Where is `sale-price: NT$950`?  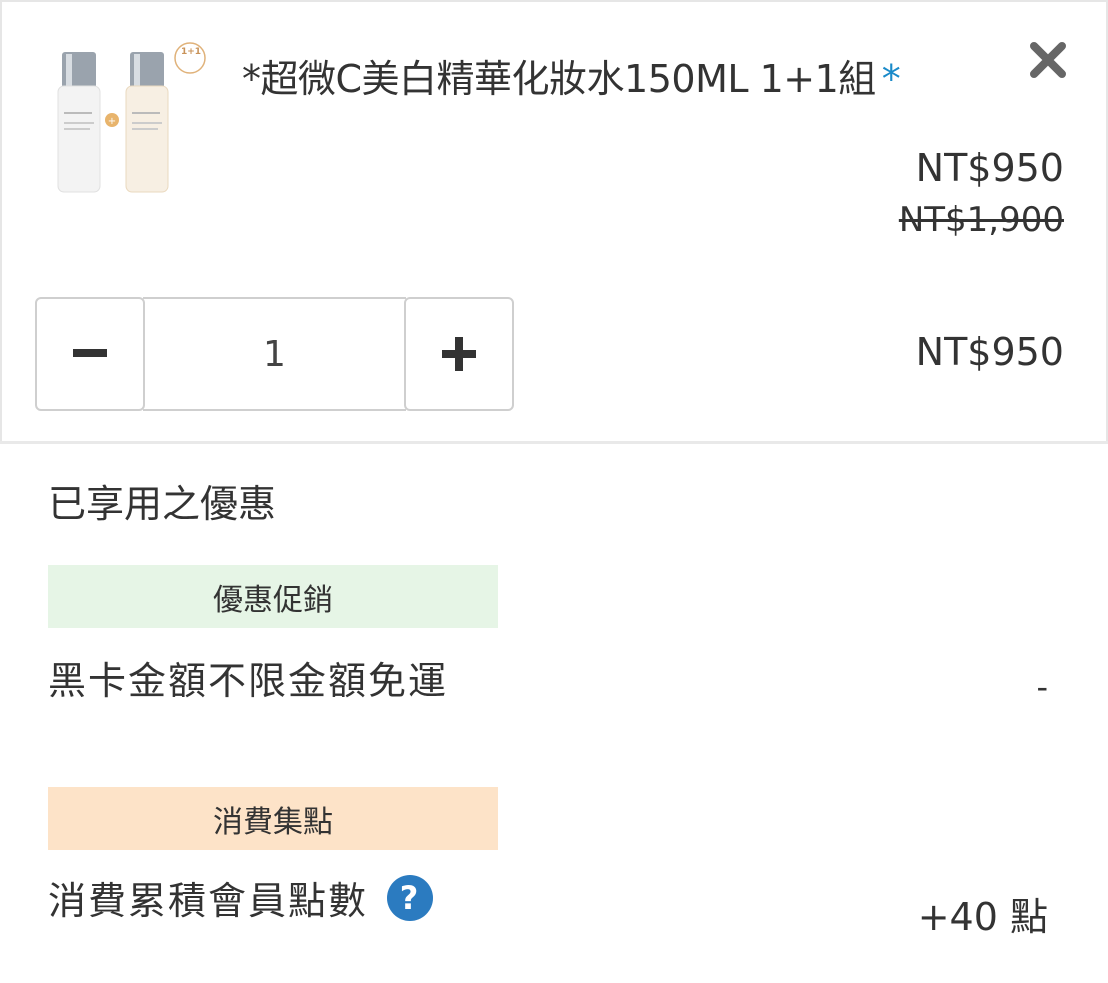 sale-price: NT$950 is located at coordinates (989, 168).